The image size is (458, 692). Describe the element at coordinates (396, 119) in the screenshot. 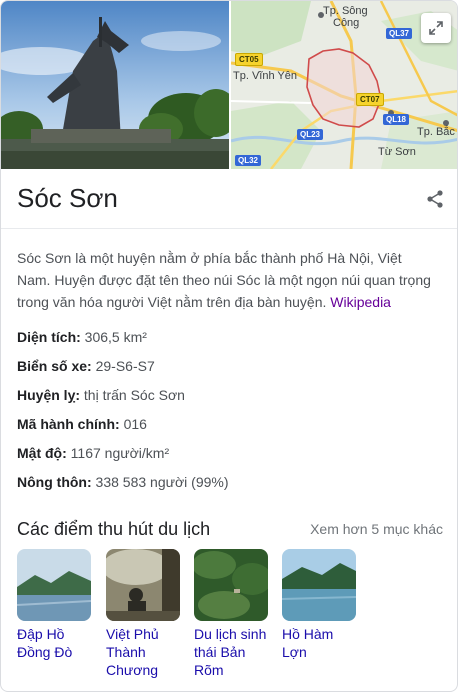

I see `road-badge-ql18: QL18` at that location.